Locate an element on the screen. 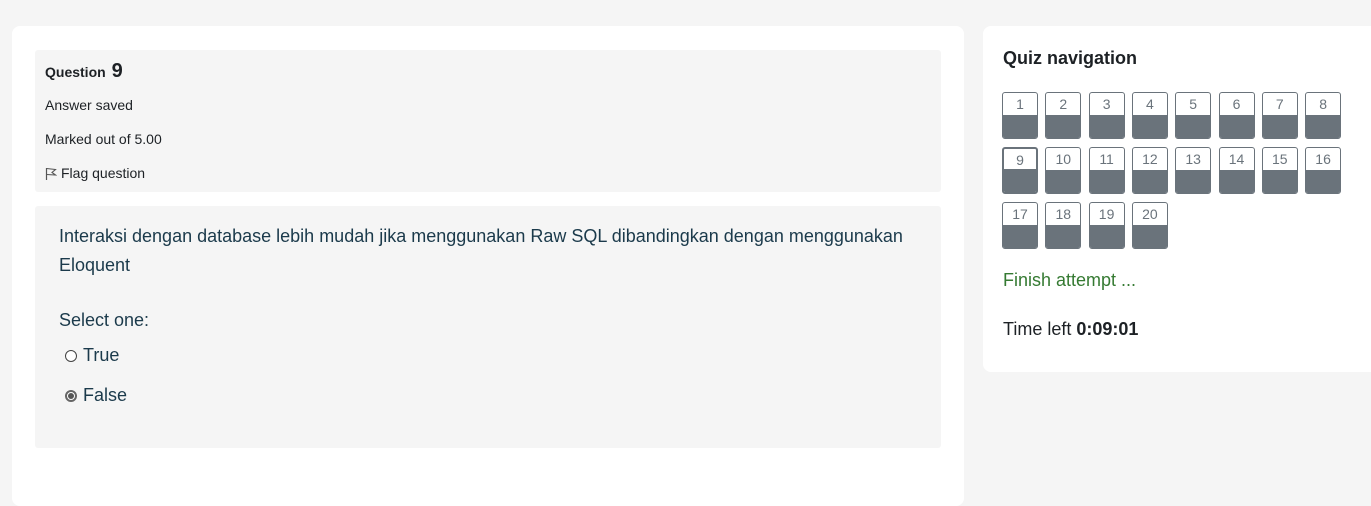 The width and height of the screenshot is (1371, 506). quiz-nav-button-15: 15 is located at coordinates (1279, 170).